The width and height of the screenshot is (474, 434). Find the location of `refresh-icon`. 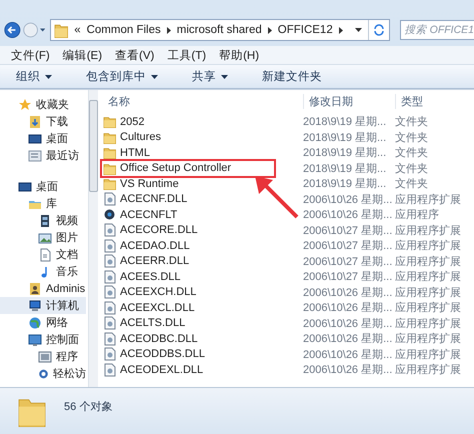

refresh-icon is located at coordinates (378, 30).